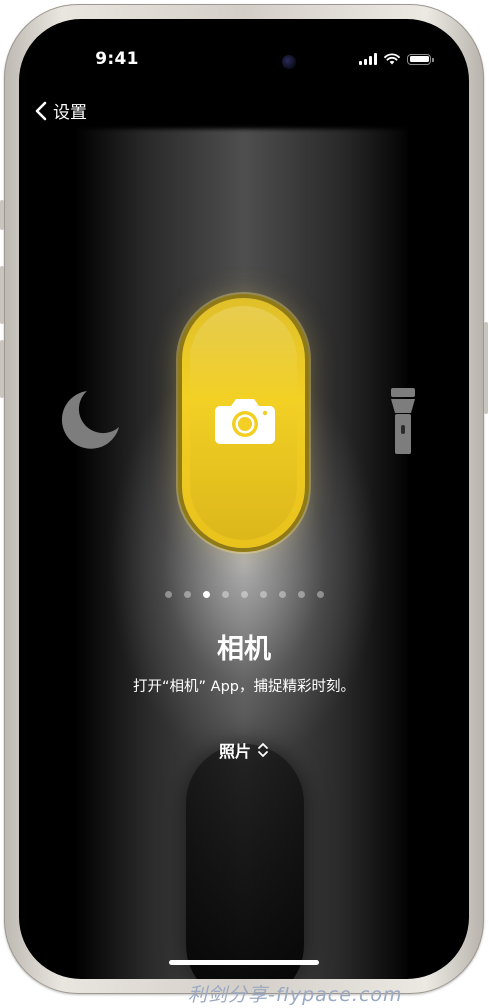 Image resolution: width=489 pixels, height=1008 pixels. I want to click on camera-mode-picker: 照片, so click(244, 750).